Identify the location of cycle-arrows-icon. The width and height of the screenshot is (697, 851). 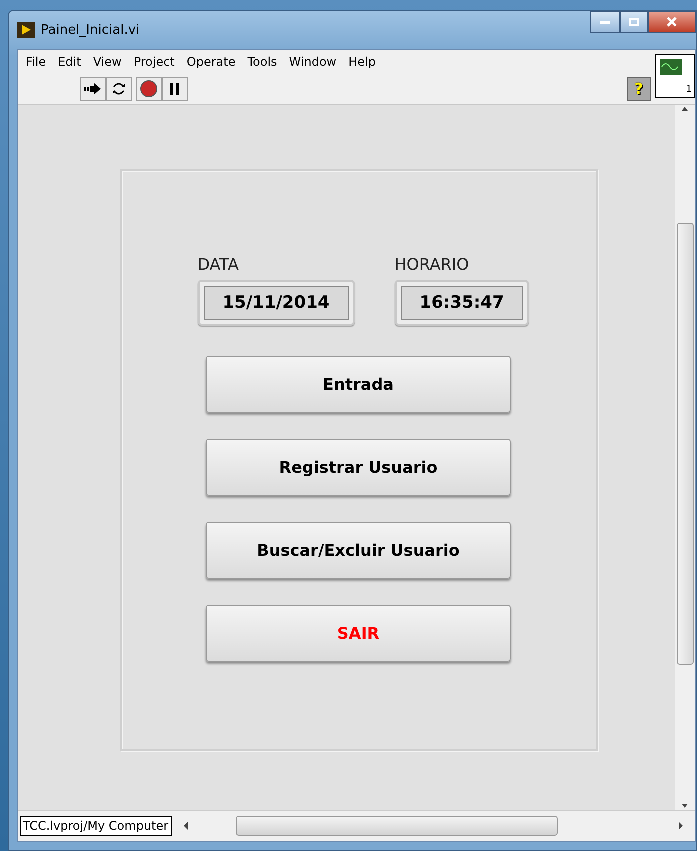
(119, 89).